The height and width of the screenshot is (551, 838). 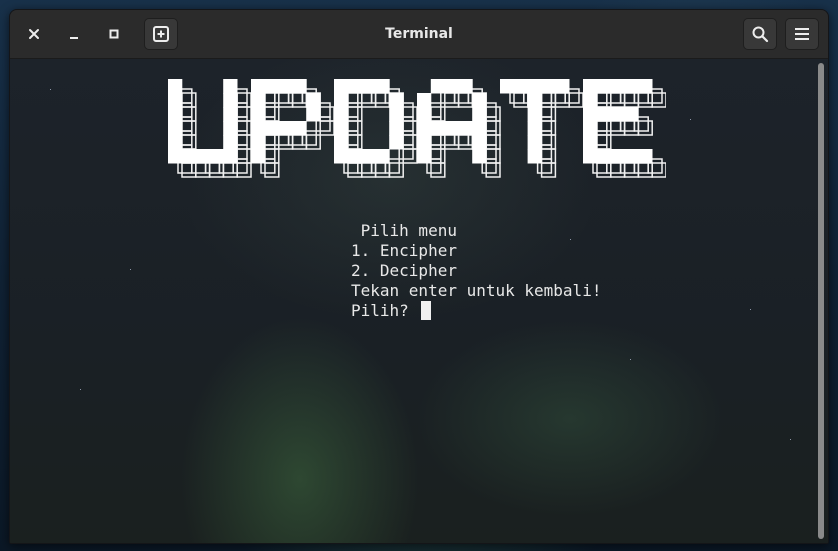 I want to click on text-cursor, so click(x=426, y=310).